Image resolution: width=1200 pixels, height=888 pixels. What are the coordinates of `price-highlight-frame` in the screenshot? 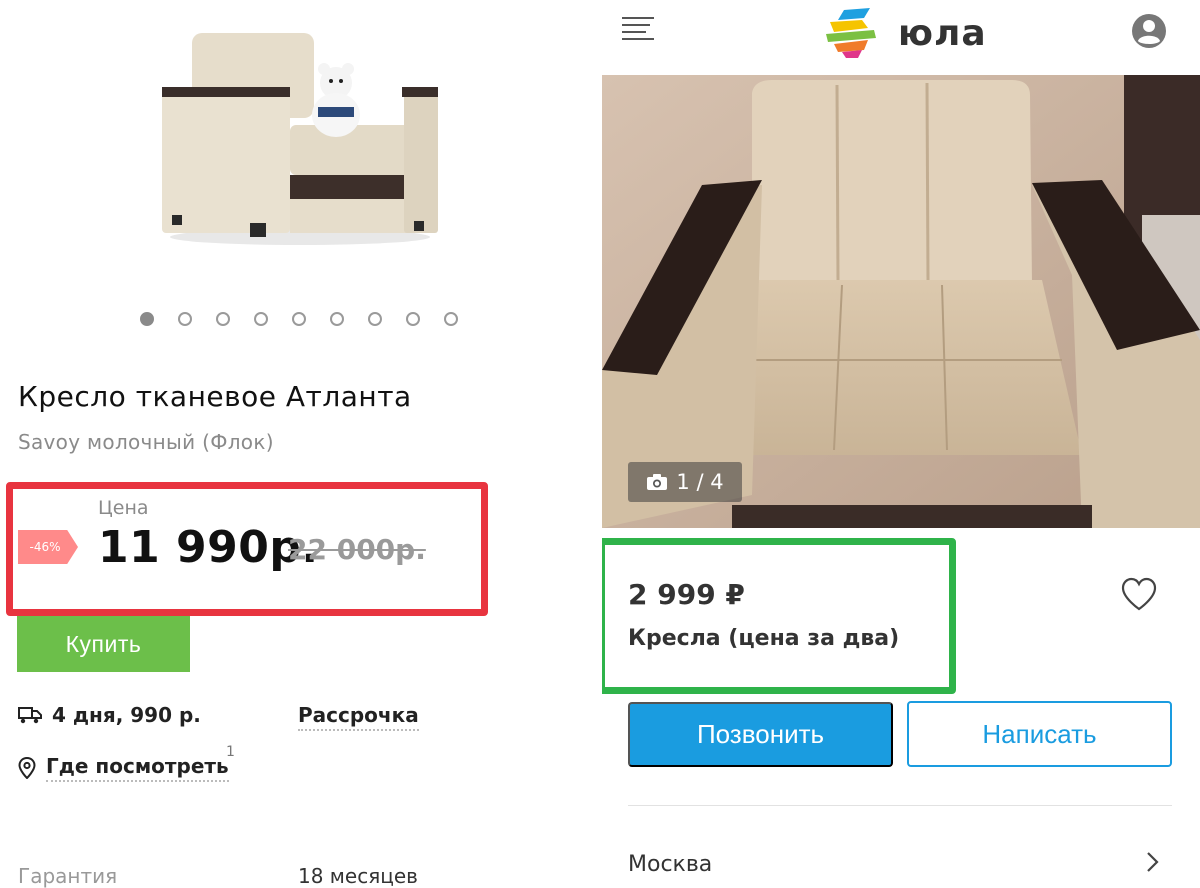 It's located at (779, 616).